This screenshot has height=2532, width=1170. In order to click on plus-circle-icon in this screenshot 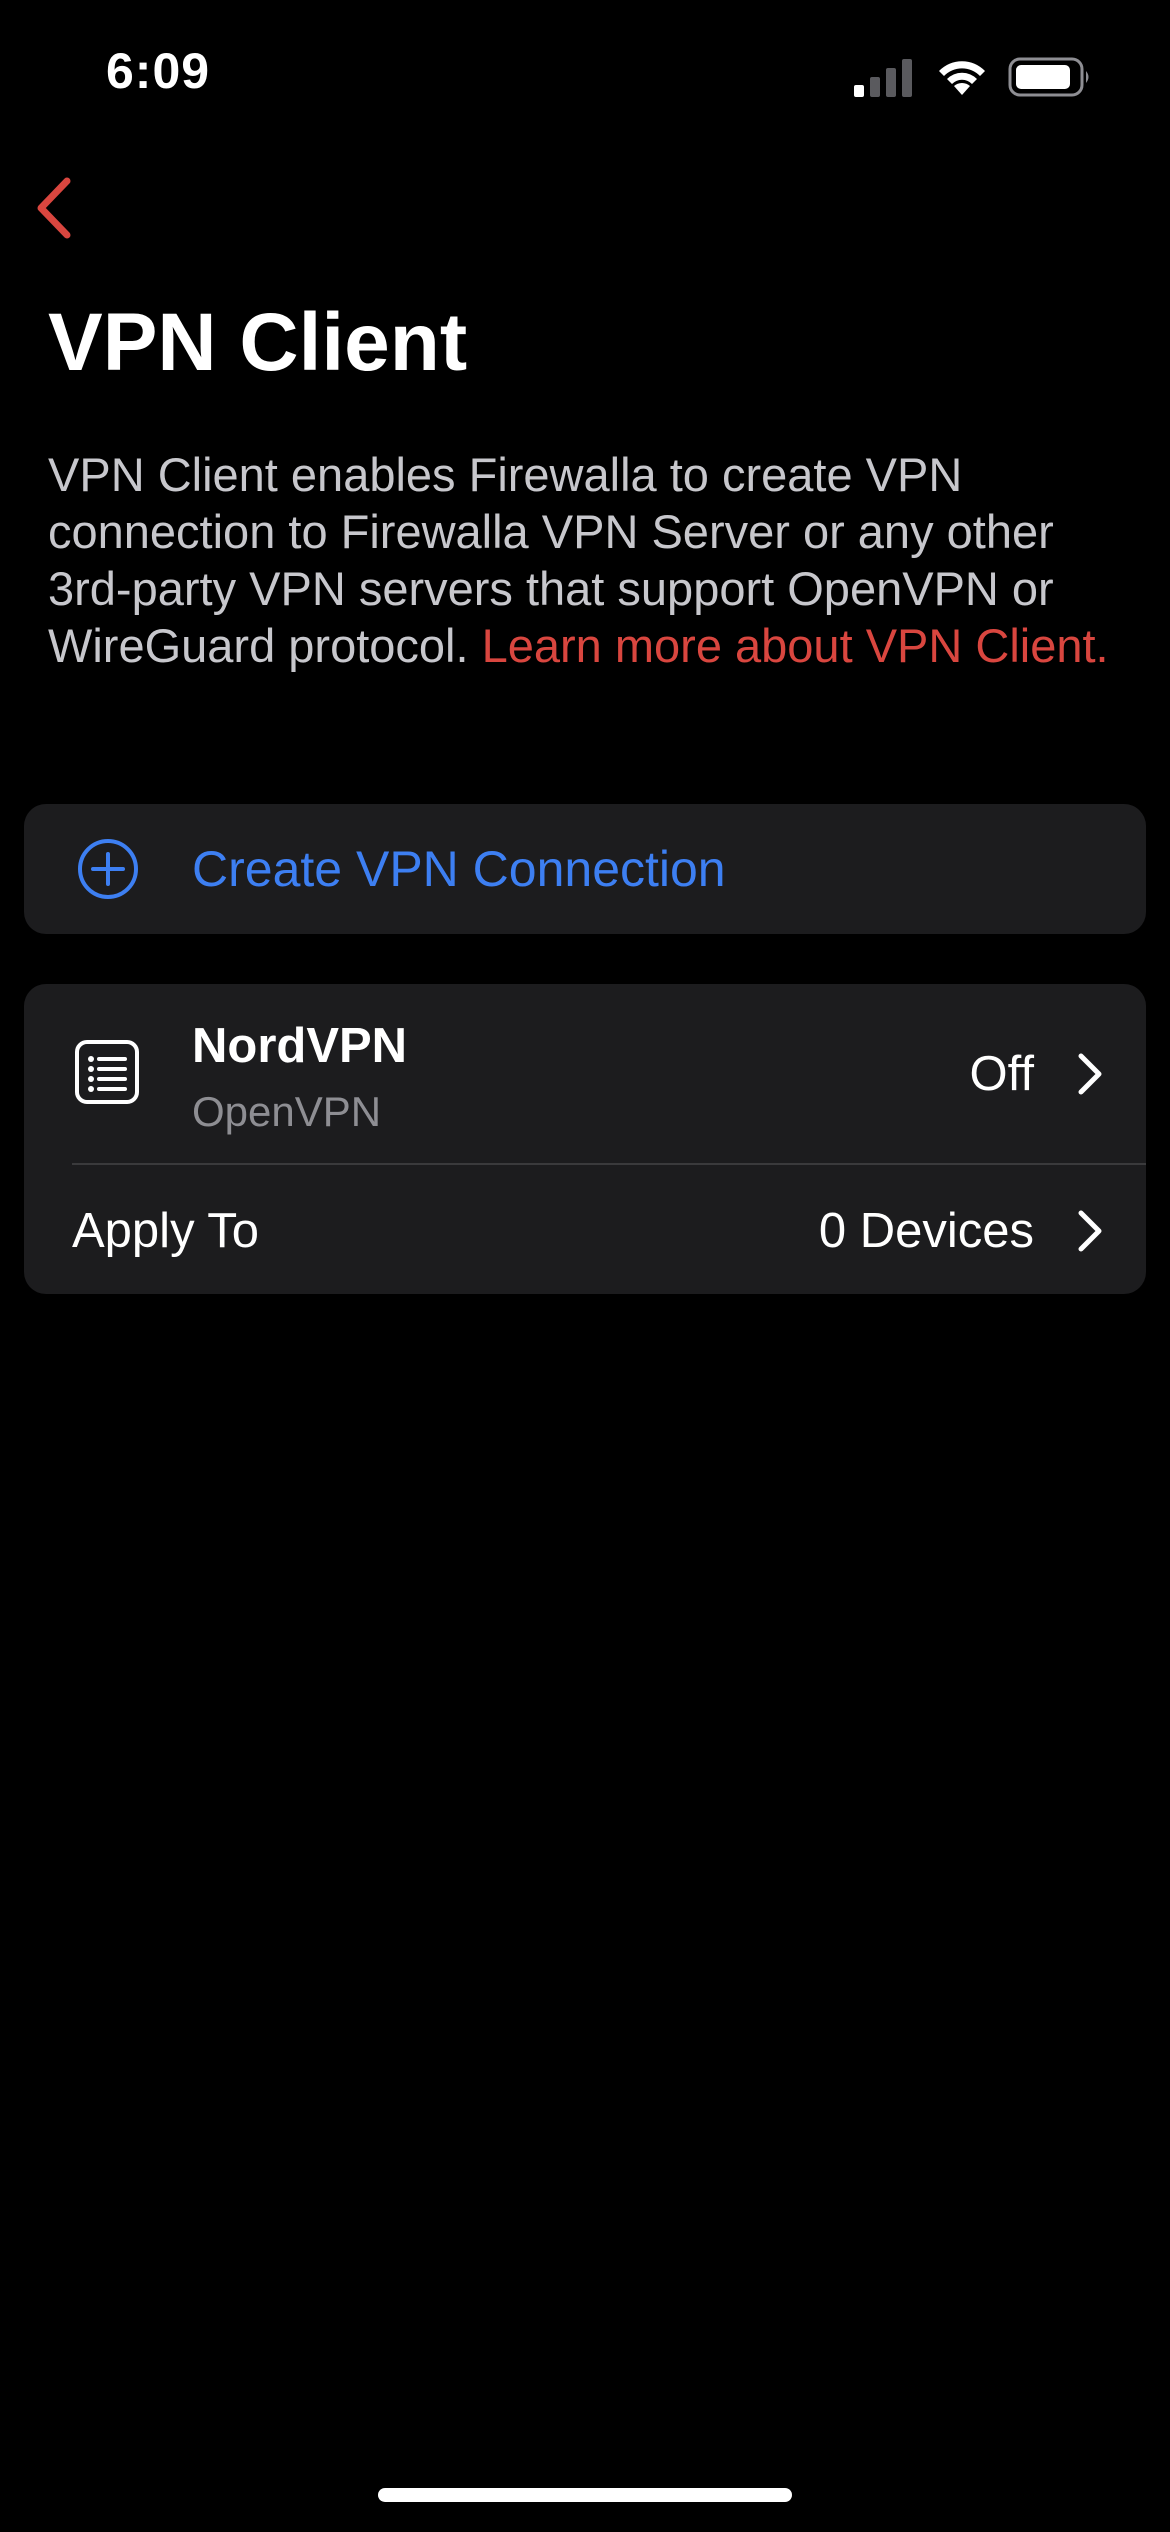, I will do `click(108, 869)`.